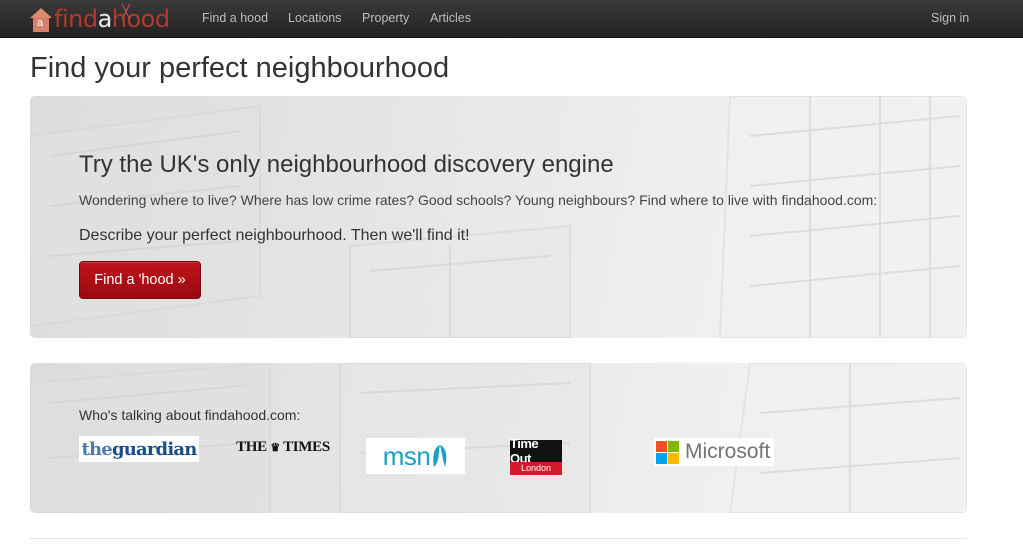  I want to click on nav-sign-in: Sign in, so click(950, 19).